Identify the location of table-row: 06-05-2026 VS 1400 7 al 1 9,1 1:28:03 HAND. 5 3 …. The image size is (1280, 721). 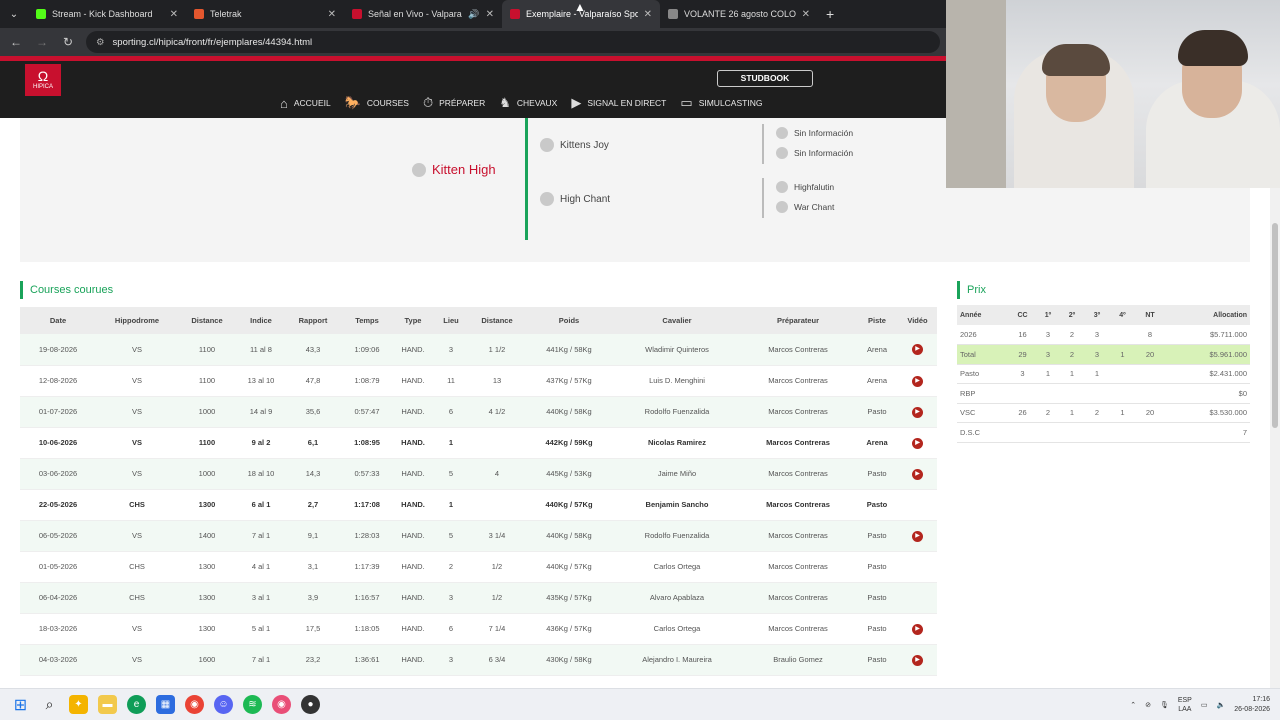
(478, 536).